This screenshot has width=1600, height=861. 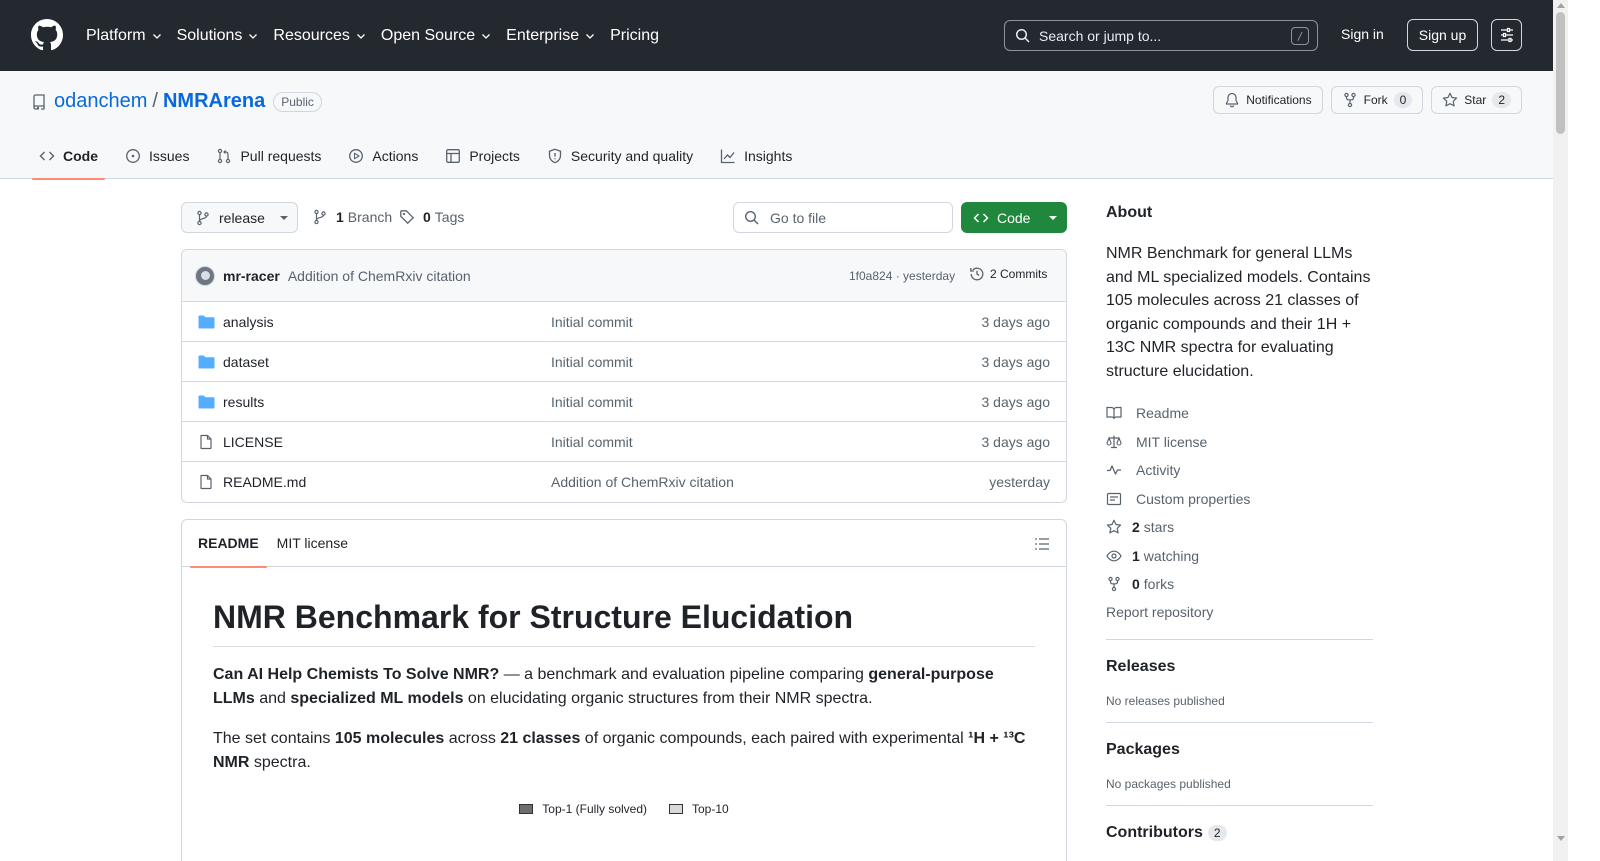 What do you see at coordinates (1561, 5) in the screenshot?
I see `scroll-up-arrow-icon` at bounding box center [1561, 5].